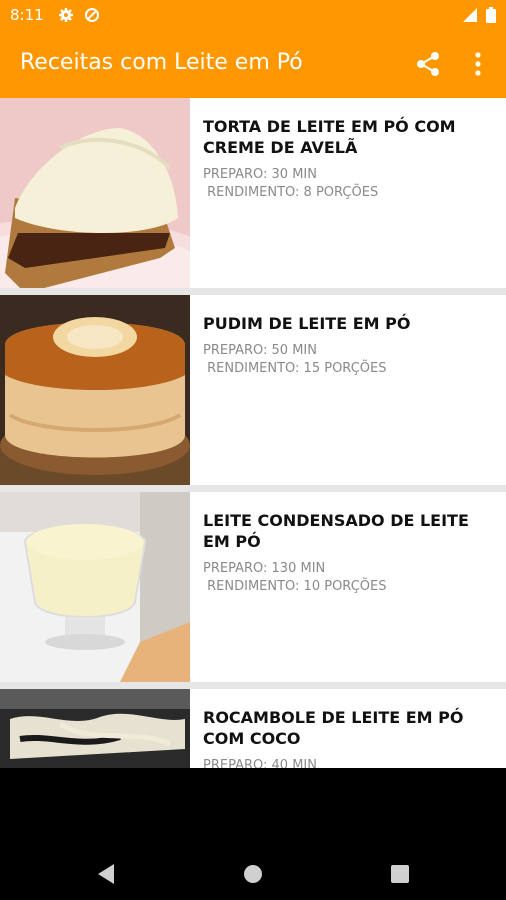 The width and height of the screenshot is (506, 900). Describe the element at coordinates (66, 15) in the screenshot. I see `gear-icon` at that location.